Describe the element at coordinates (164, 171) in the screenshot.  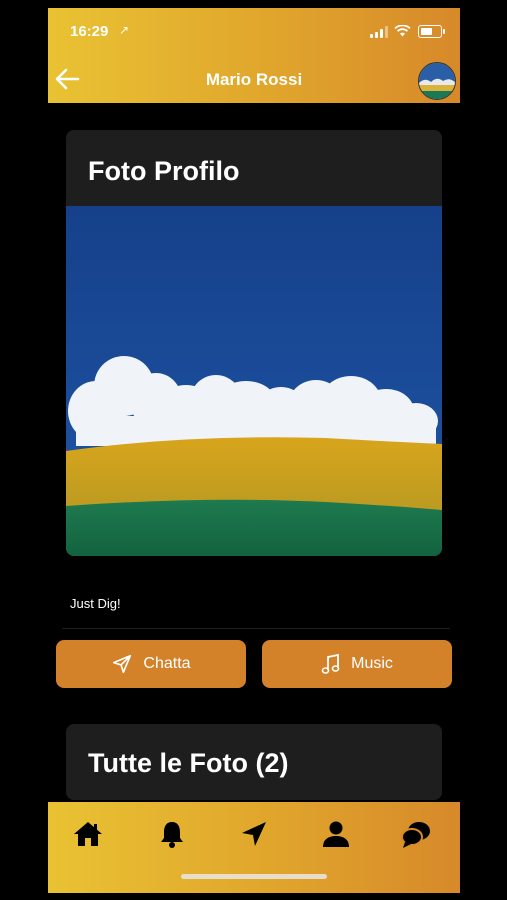
I see `card-title: Foto Profilo` at that location.